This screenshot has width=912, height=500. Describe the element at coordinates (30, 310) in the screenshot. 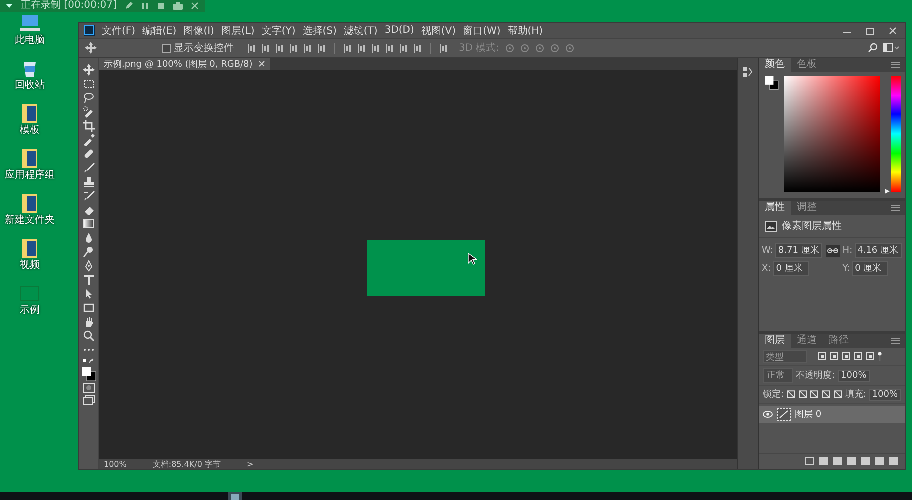

I see `desktop-icon-label: 示例` at that location.